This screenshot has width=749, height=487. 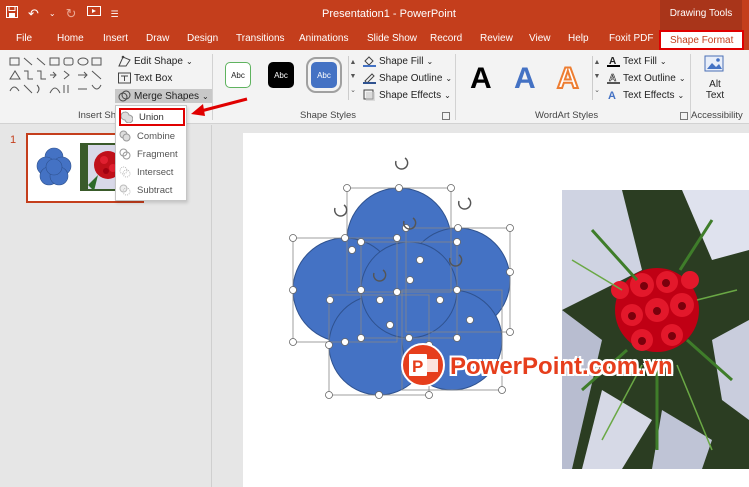 I want to click on menu-item-intersect: Intersect, so click(x=152, y=172).